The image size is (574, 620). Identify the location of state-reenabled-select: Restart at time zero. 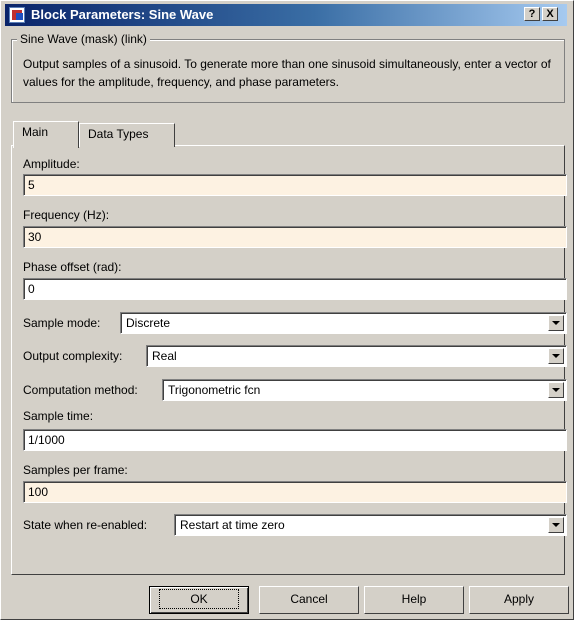
(370, 525).